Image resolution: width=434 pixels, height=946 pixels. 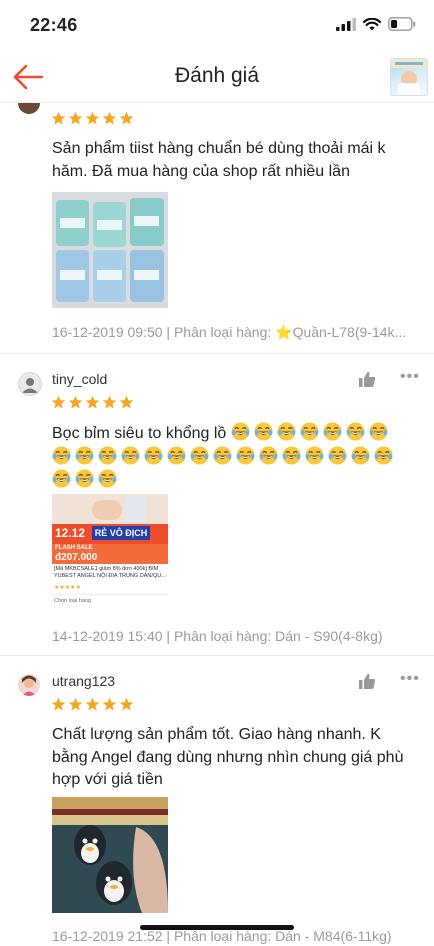 What do you see at coordinates (54, 25) in the screenshot?
I see `status-time: 22:46` at bounding box center [54, 25].